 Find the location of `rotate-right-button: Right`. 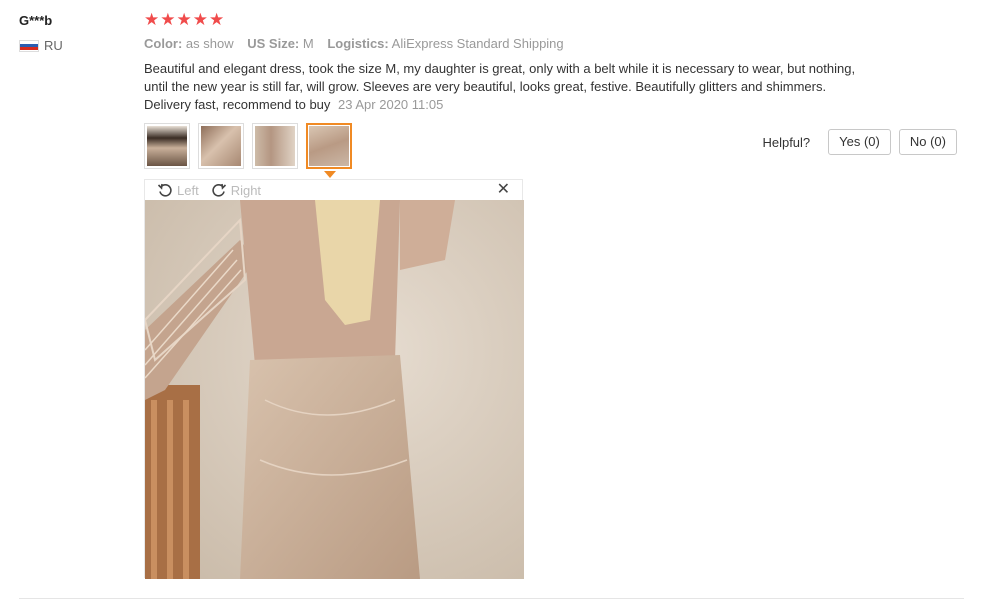

rotate-right-button: Right is located at coordinates (236, 190).